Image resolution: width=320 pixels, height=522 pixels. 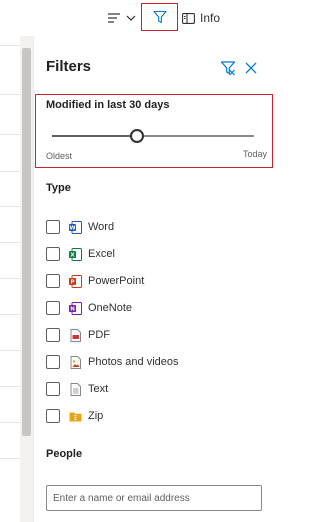 What do you see at coordinates (99, 335) in the screenshot?
I see `type-label: PDF` at bounding box center [99, 335].